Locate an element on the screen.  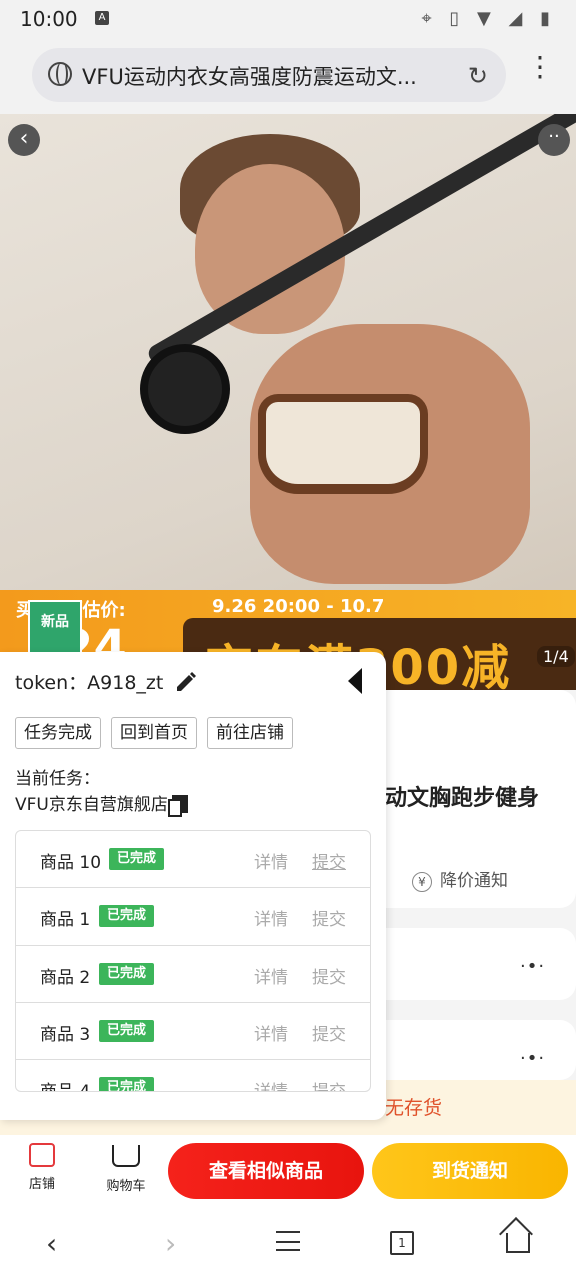
price-alert-button: ¥ 降价通知 is located at coordinates (460, 879).